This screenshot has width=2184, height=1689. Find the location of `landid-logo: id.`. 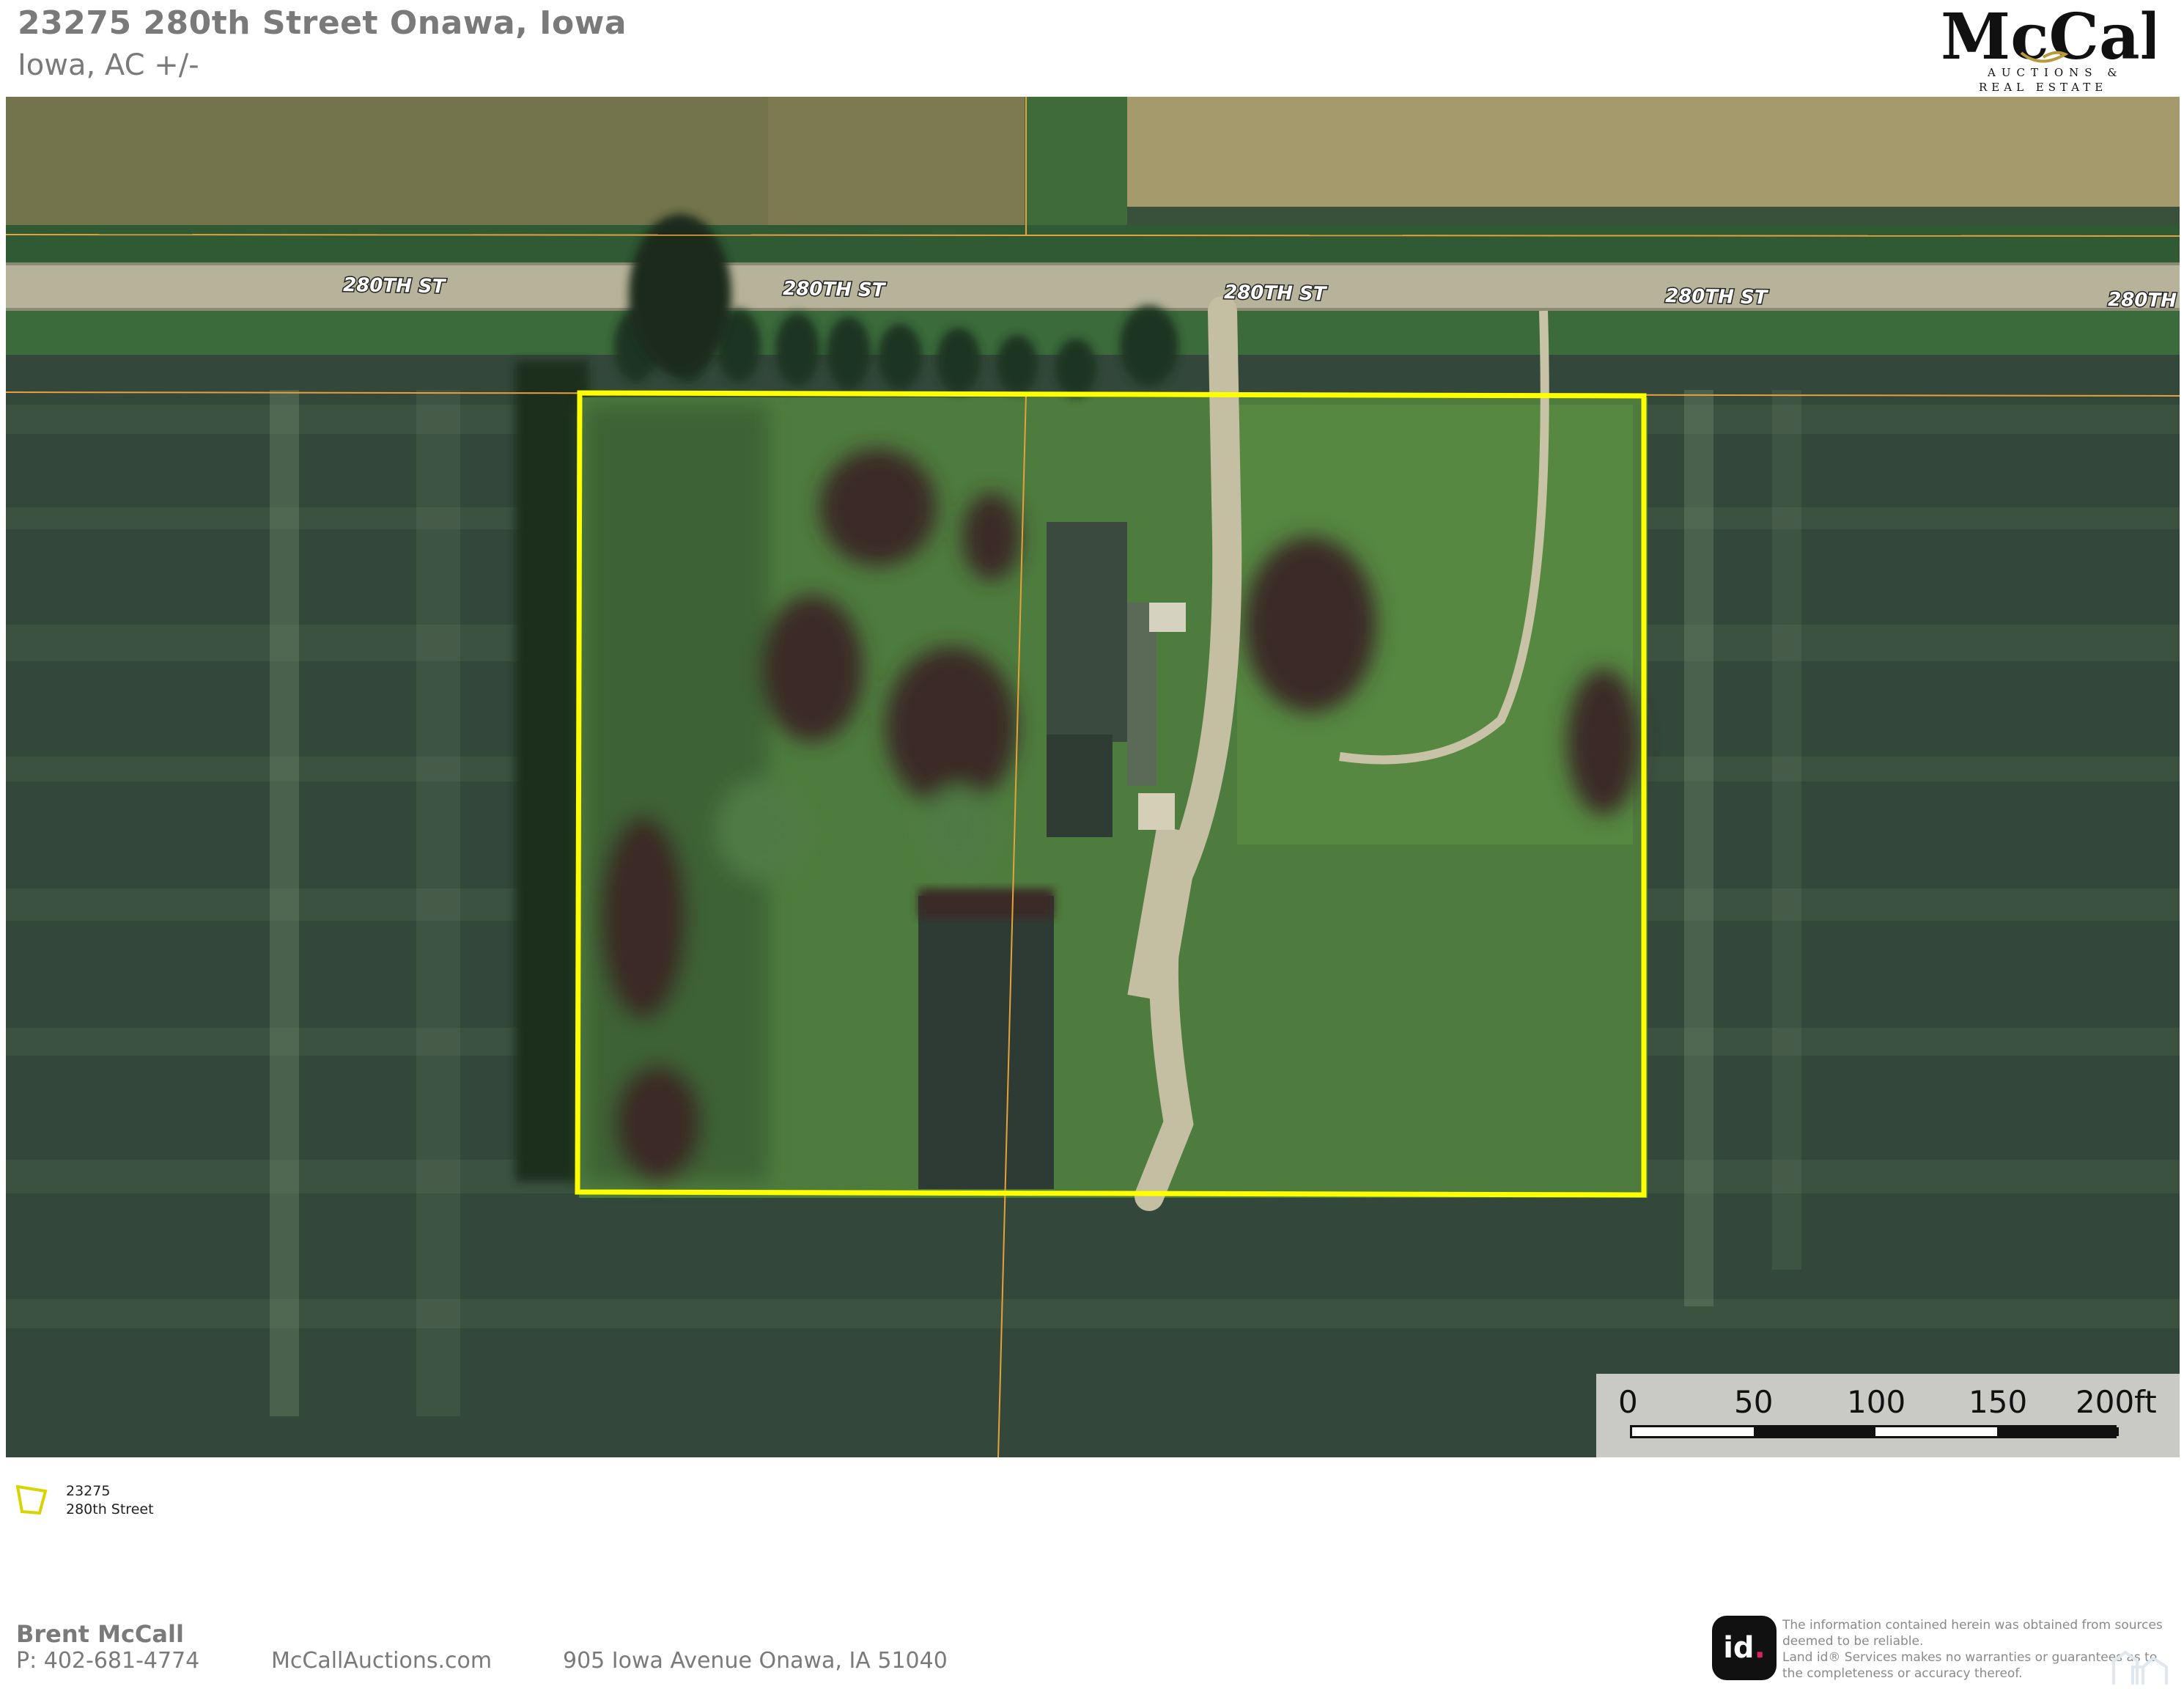

landid-logo: id. is located at coordinates (1744, 1648).